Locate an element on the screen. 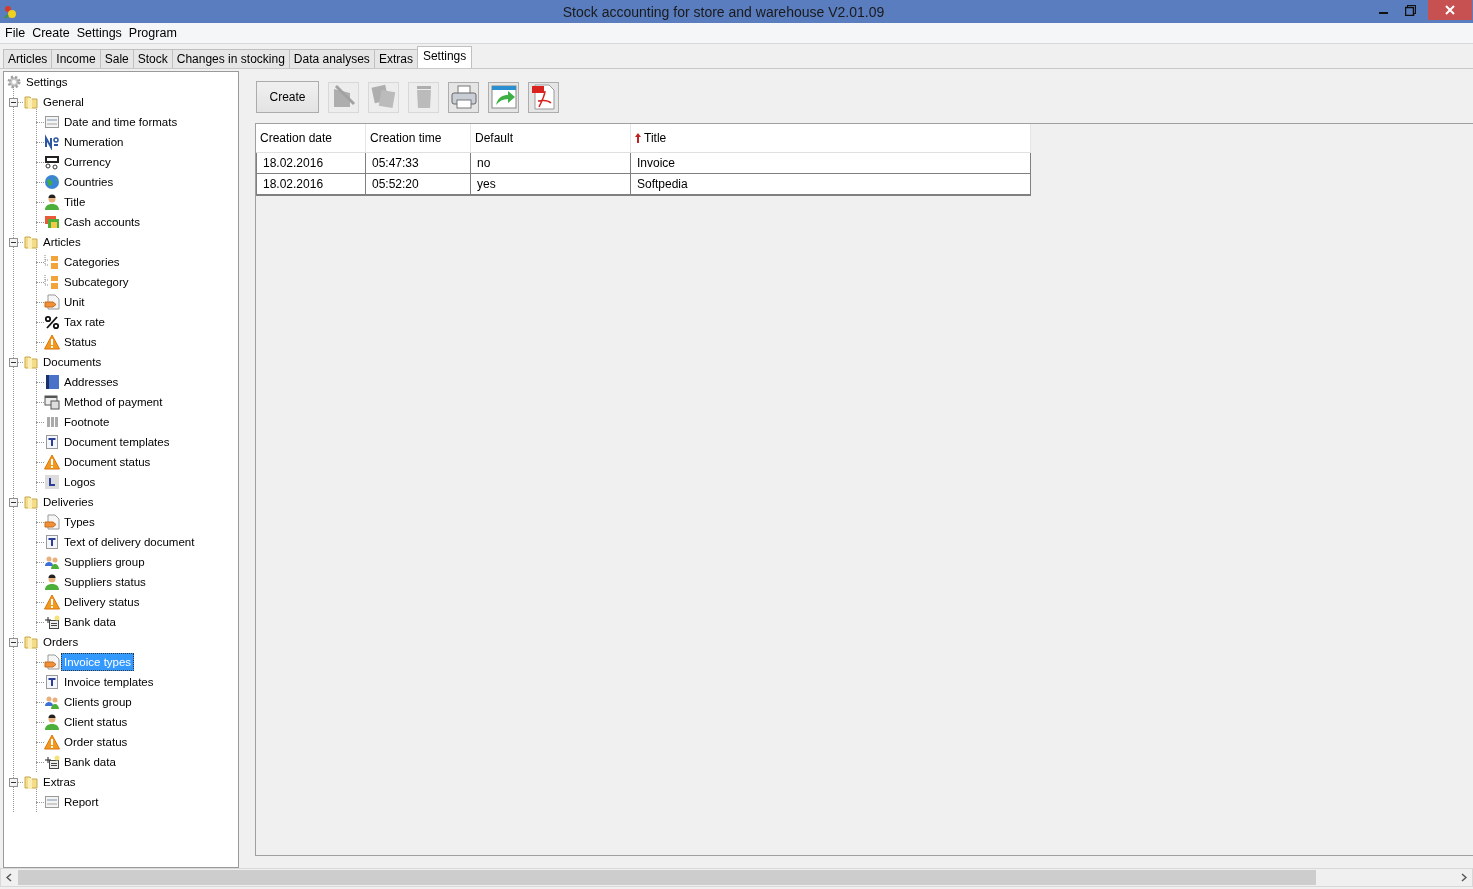 This screenshot has width=1473, height=889. scrollbar-thumb is located at coordinates (667, 877).